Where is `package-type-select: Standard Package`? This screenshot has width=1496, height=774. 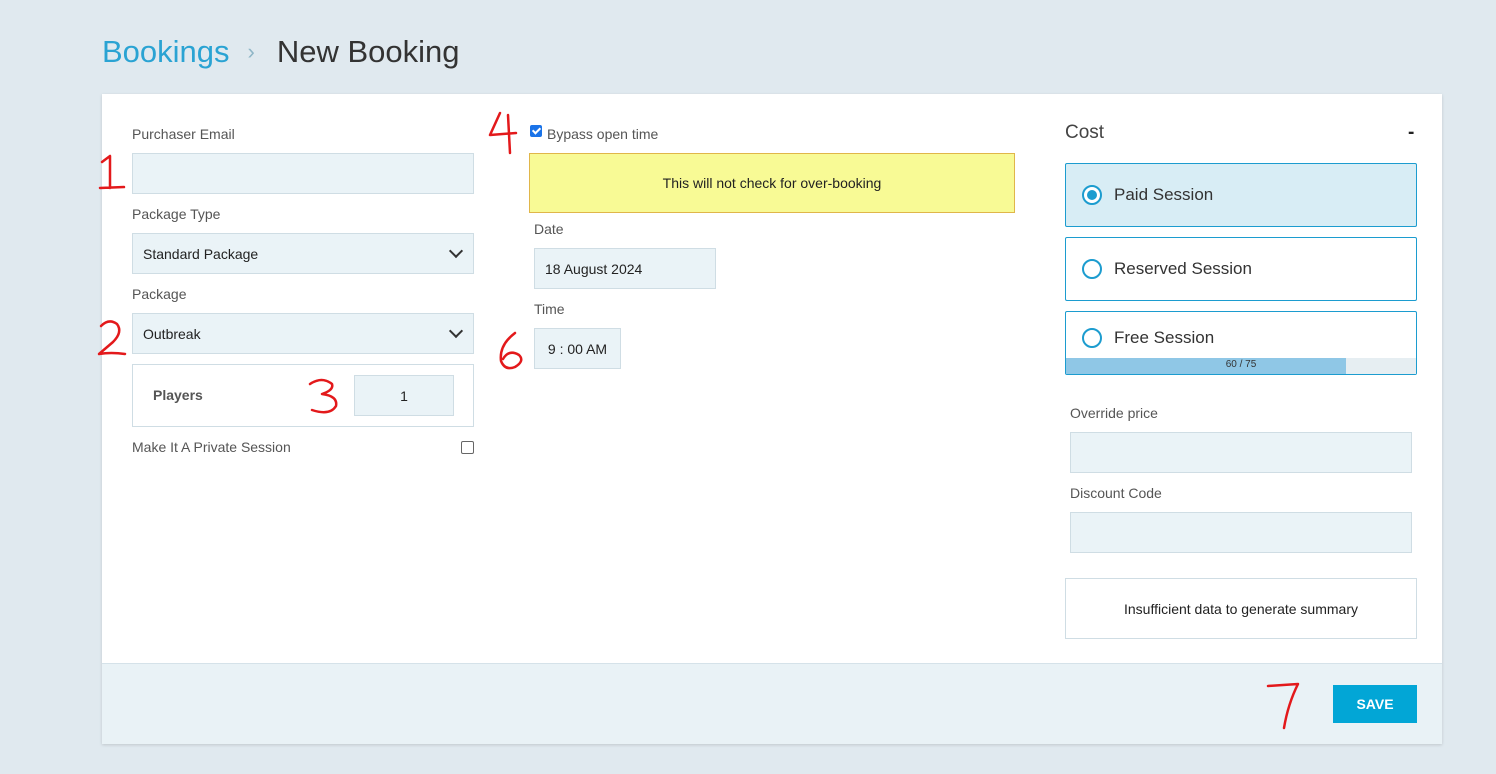
package-type-select: Standard Package is located at coordinates (303, 253).